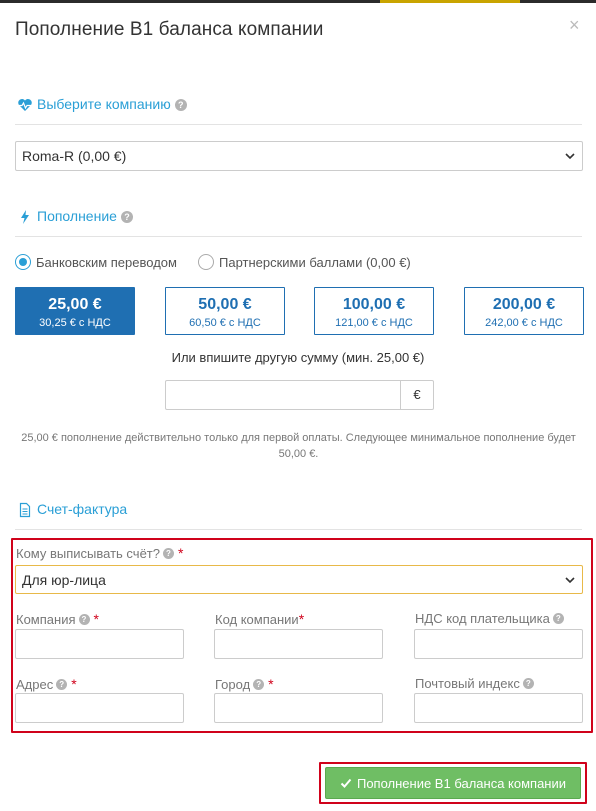 The image size is (596, 811). I want to click on topup-section-header: Пополнение?, so click(298, 222).